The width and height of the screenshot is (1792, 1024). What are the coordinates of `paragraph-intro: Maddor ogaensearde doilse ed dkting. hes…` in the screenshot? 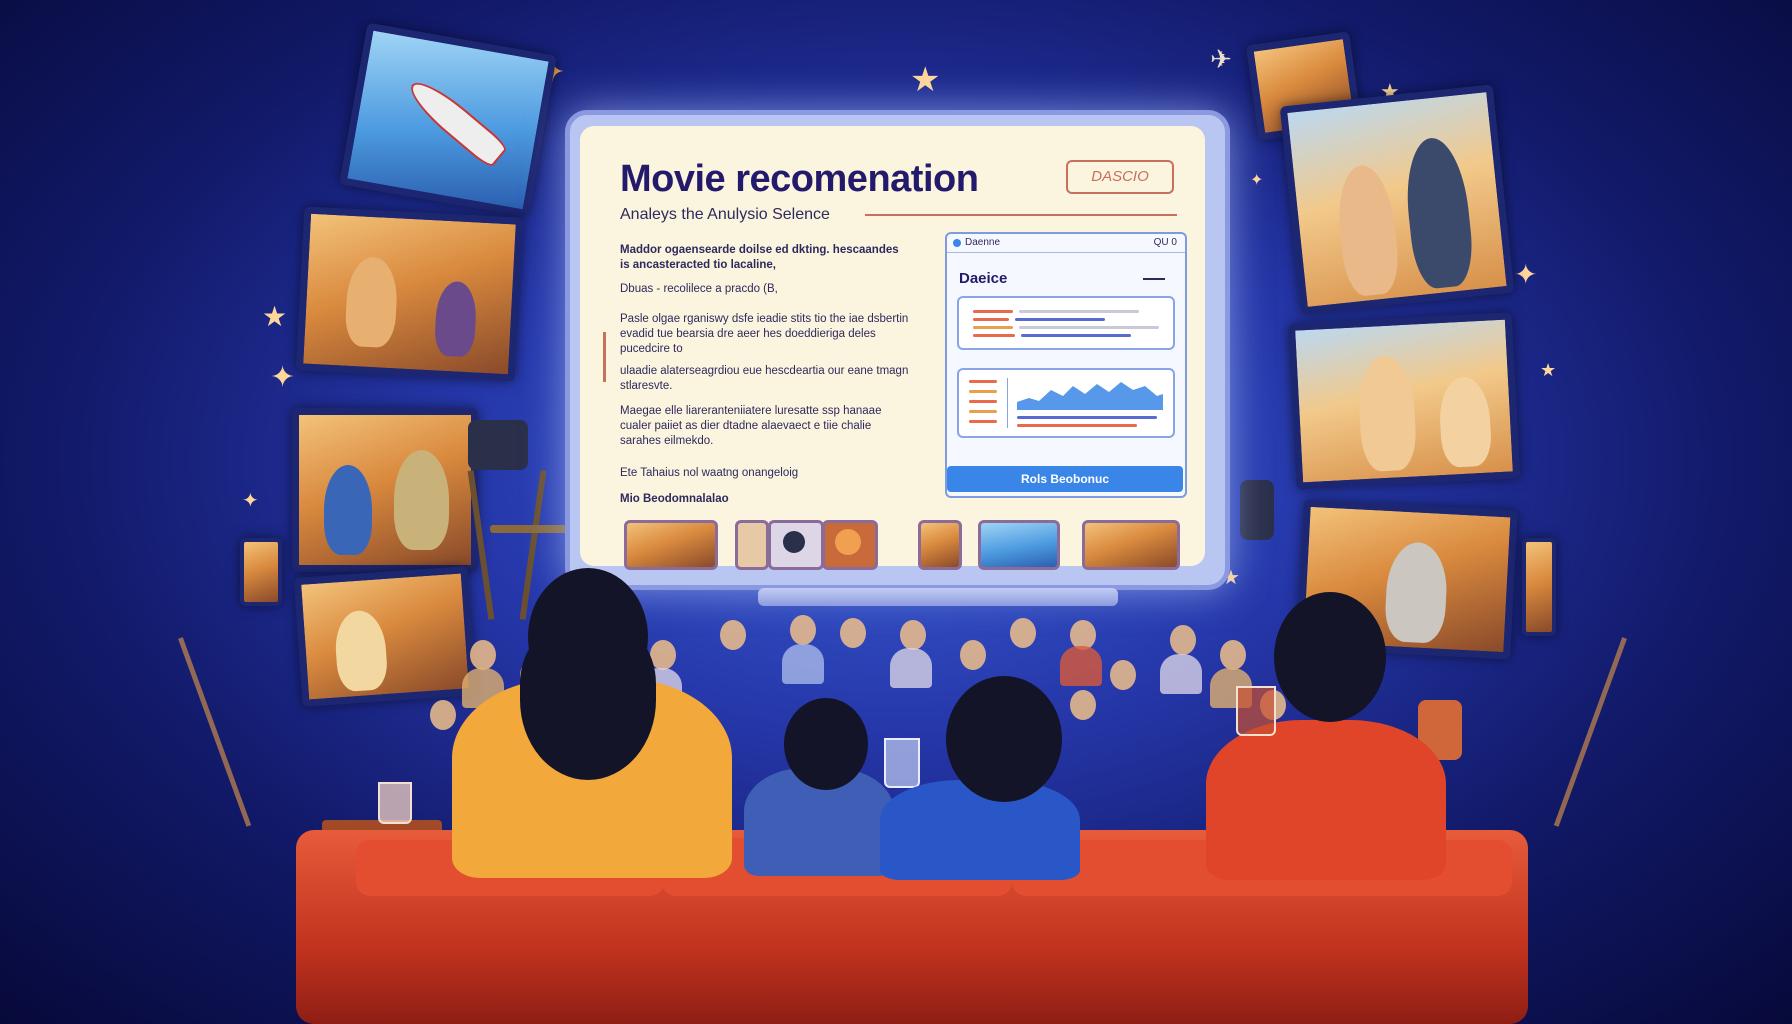 It's located at (759, 257).